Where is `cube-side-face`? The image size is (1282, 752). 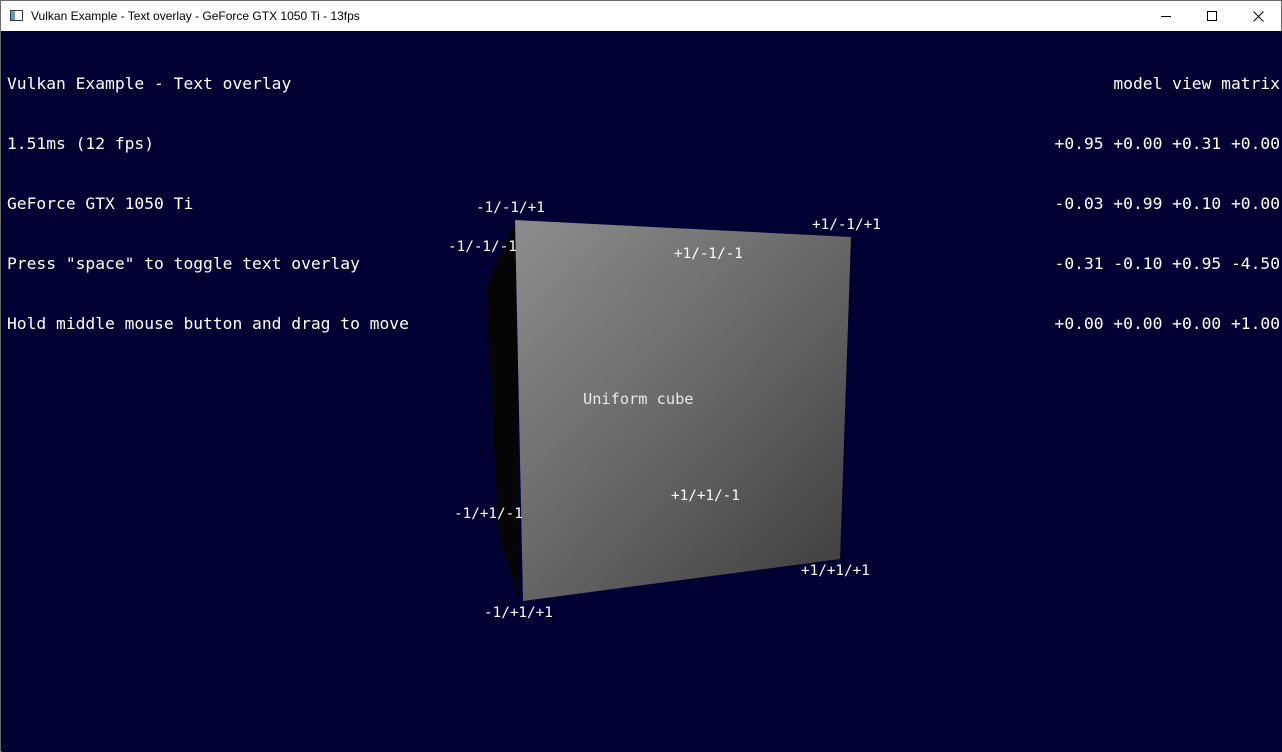
cube-side-face is located at coordinates (503, 410).